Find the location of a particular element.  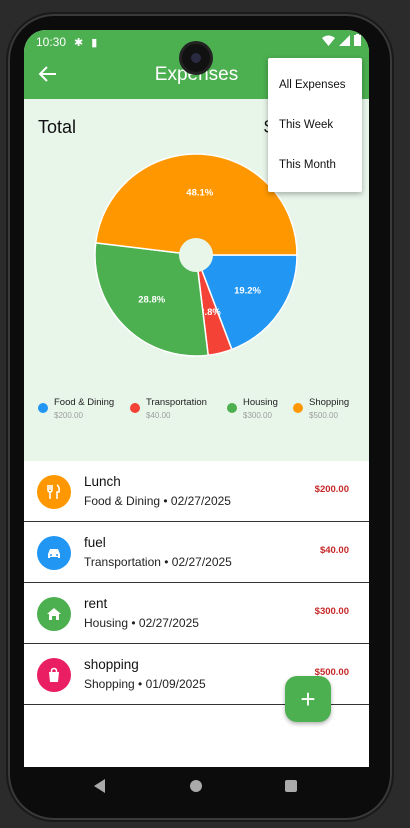

legend-amount-food: $200.00 is located at coordinates (68, 415).